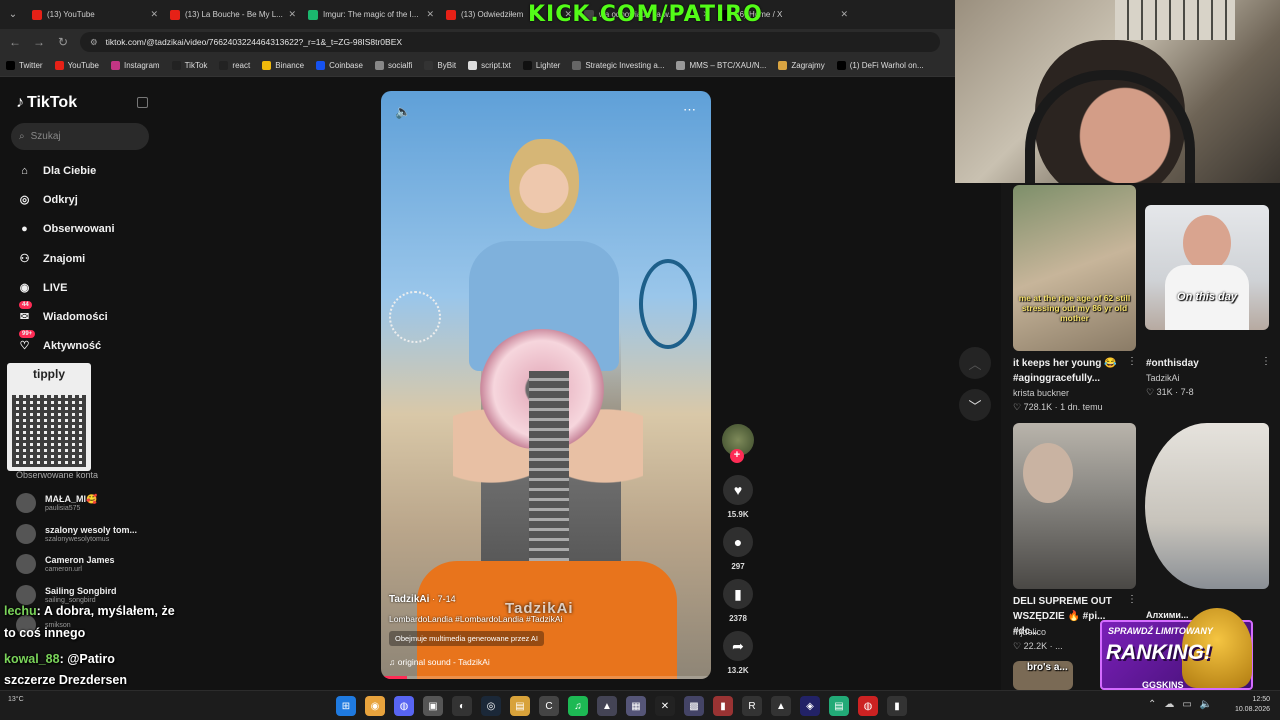 The width and height of the screenshot is (1280, 720). Describe the element at coordinates (234, 65) in the screenshot. I see `bookmark-item: react` at that location.